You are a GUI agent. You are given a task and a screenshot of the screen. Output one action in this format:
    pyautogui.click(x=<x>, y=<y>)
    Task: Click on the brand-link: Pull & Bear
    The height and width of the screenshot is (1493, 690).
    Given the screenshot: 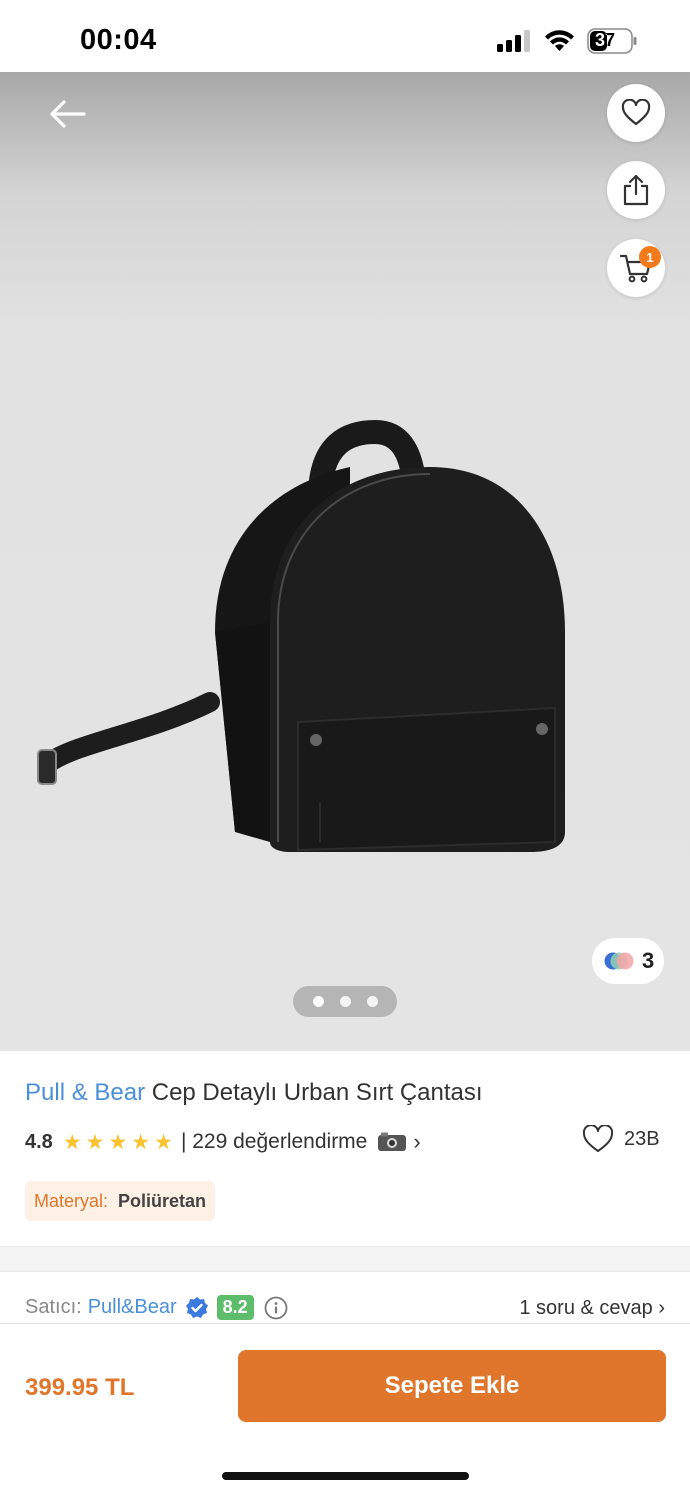 What is the action you would take?
    pyautogui.click(x=85, y=1092)
    